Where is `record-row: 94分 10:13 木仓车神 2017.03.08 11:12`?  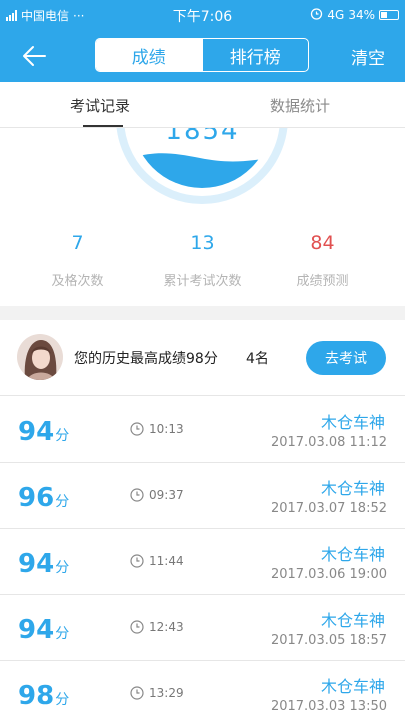 record-row: 94分 10:13 木仓车神 2017.03.08 11:12 is located at coordinates (202, 430).